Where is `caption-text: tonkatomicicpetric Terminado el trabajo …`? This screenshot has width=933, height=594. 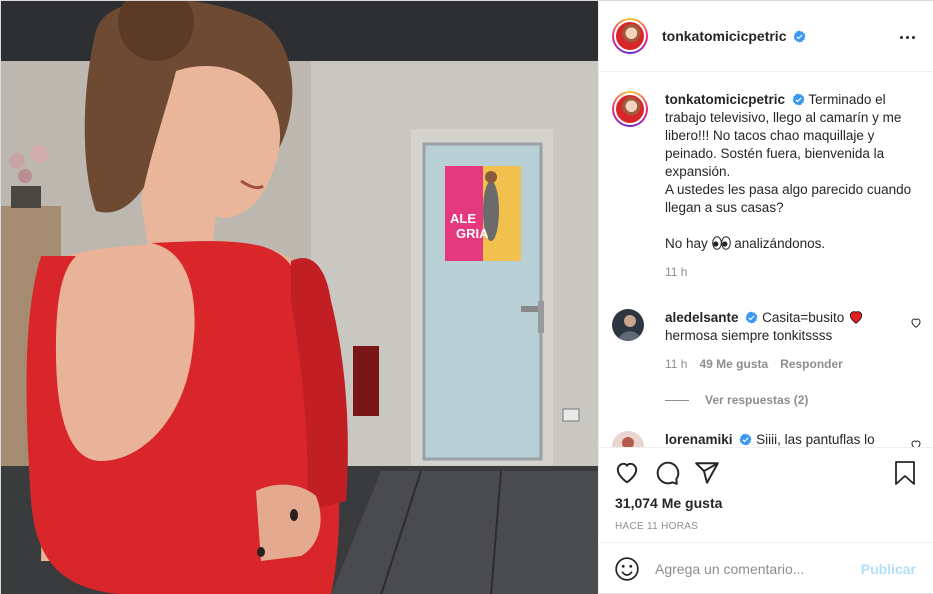 caption-text: tonkatomicicpetric Terminado el trabajo … is located at coordinates (793, 172).